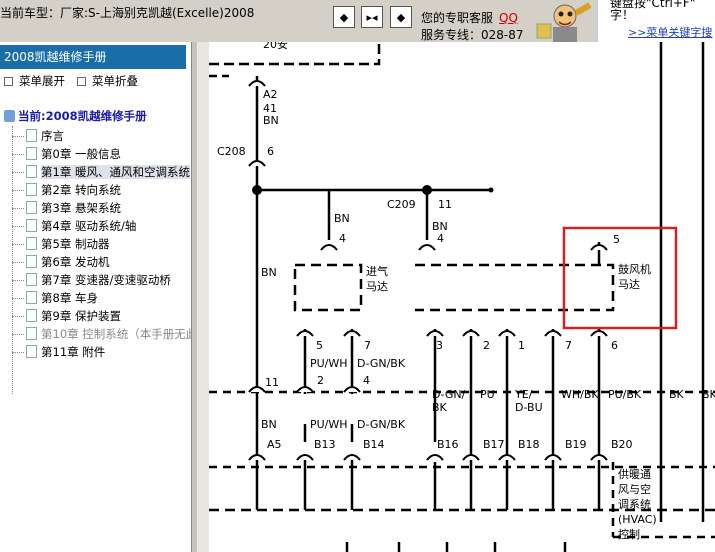  Describe the element at coordinates (270, 94) in the screenshot. I see `pin-a2-label: A2` at that location.